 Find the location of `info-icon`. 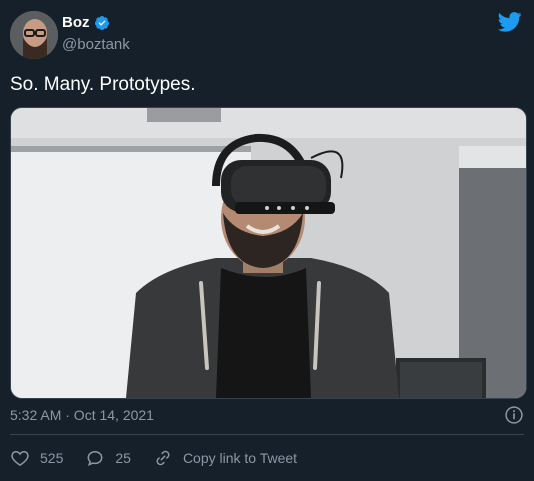

info-icon is located at coordinates (514, 415).